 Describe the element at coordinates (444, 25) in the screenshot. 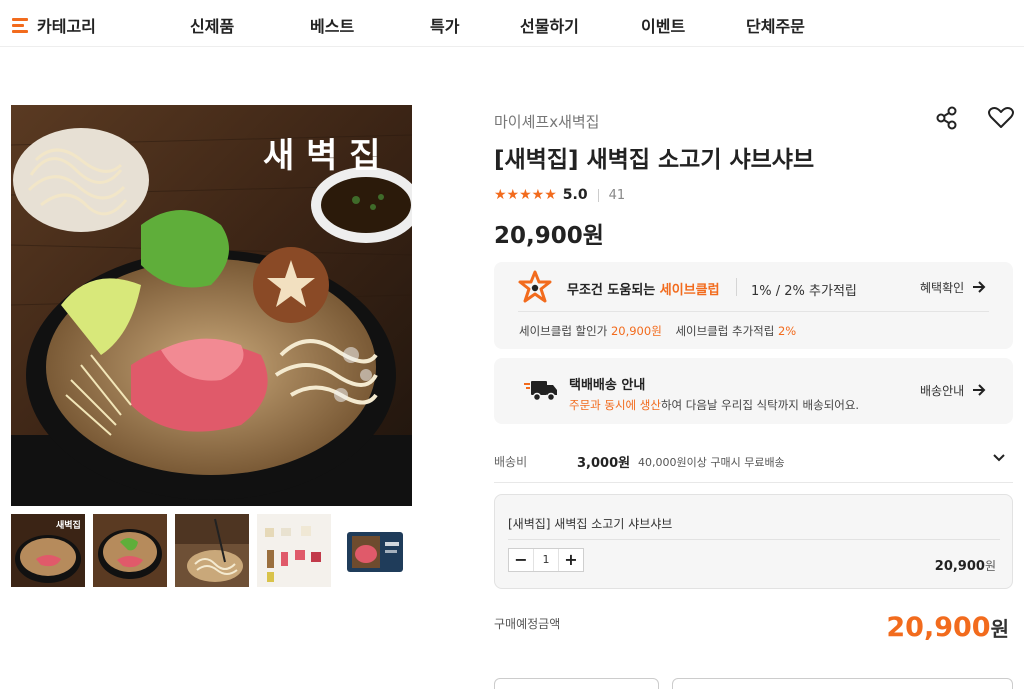

I see `nav-special-price: 특가` at that location.